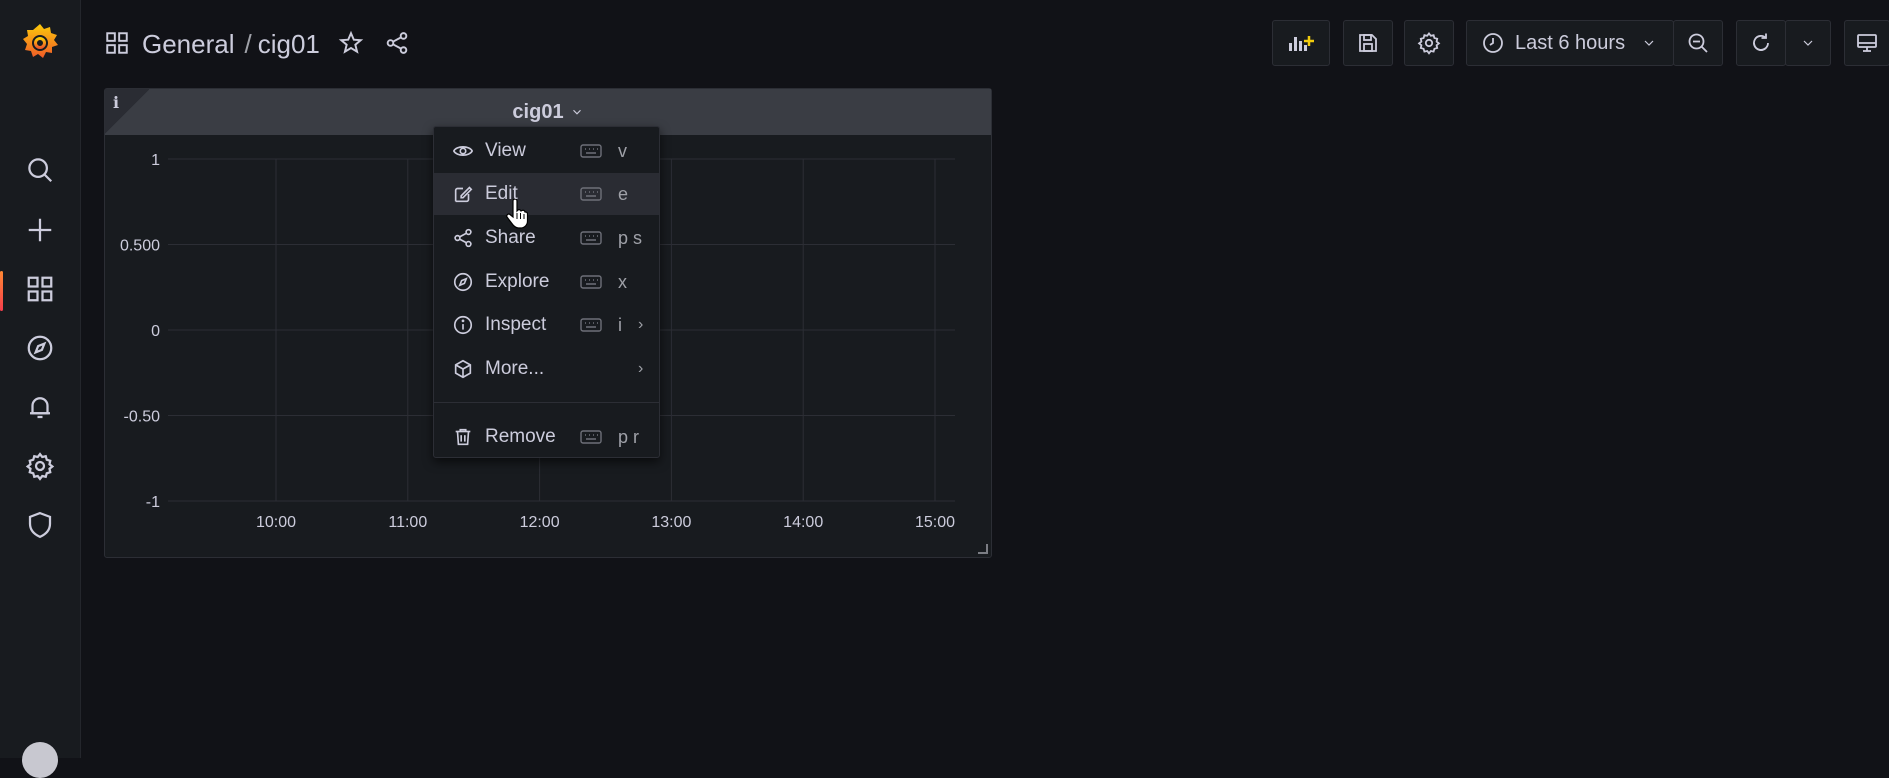 This screenshot has width=1889, height=778. What do you see at coordinates (463, 437) in the screenshot?
I see `trash-icon` at bounding box center [463, 437].